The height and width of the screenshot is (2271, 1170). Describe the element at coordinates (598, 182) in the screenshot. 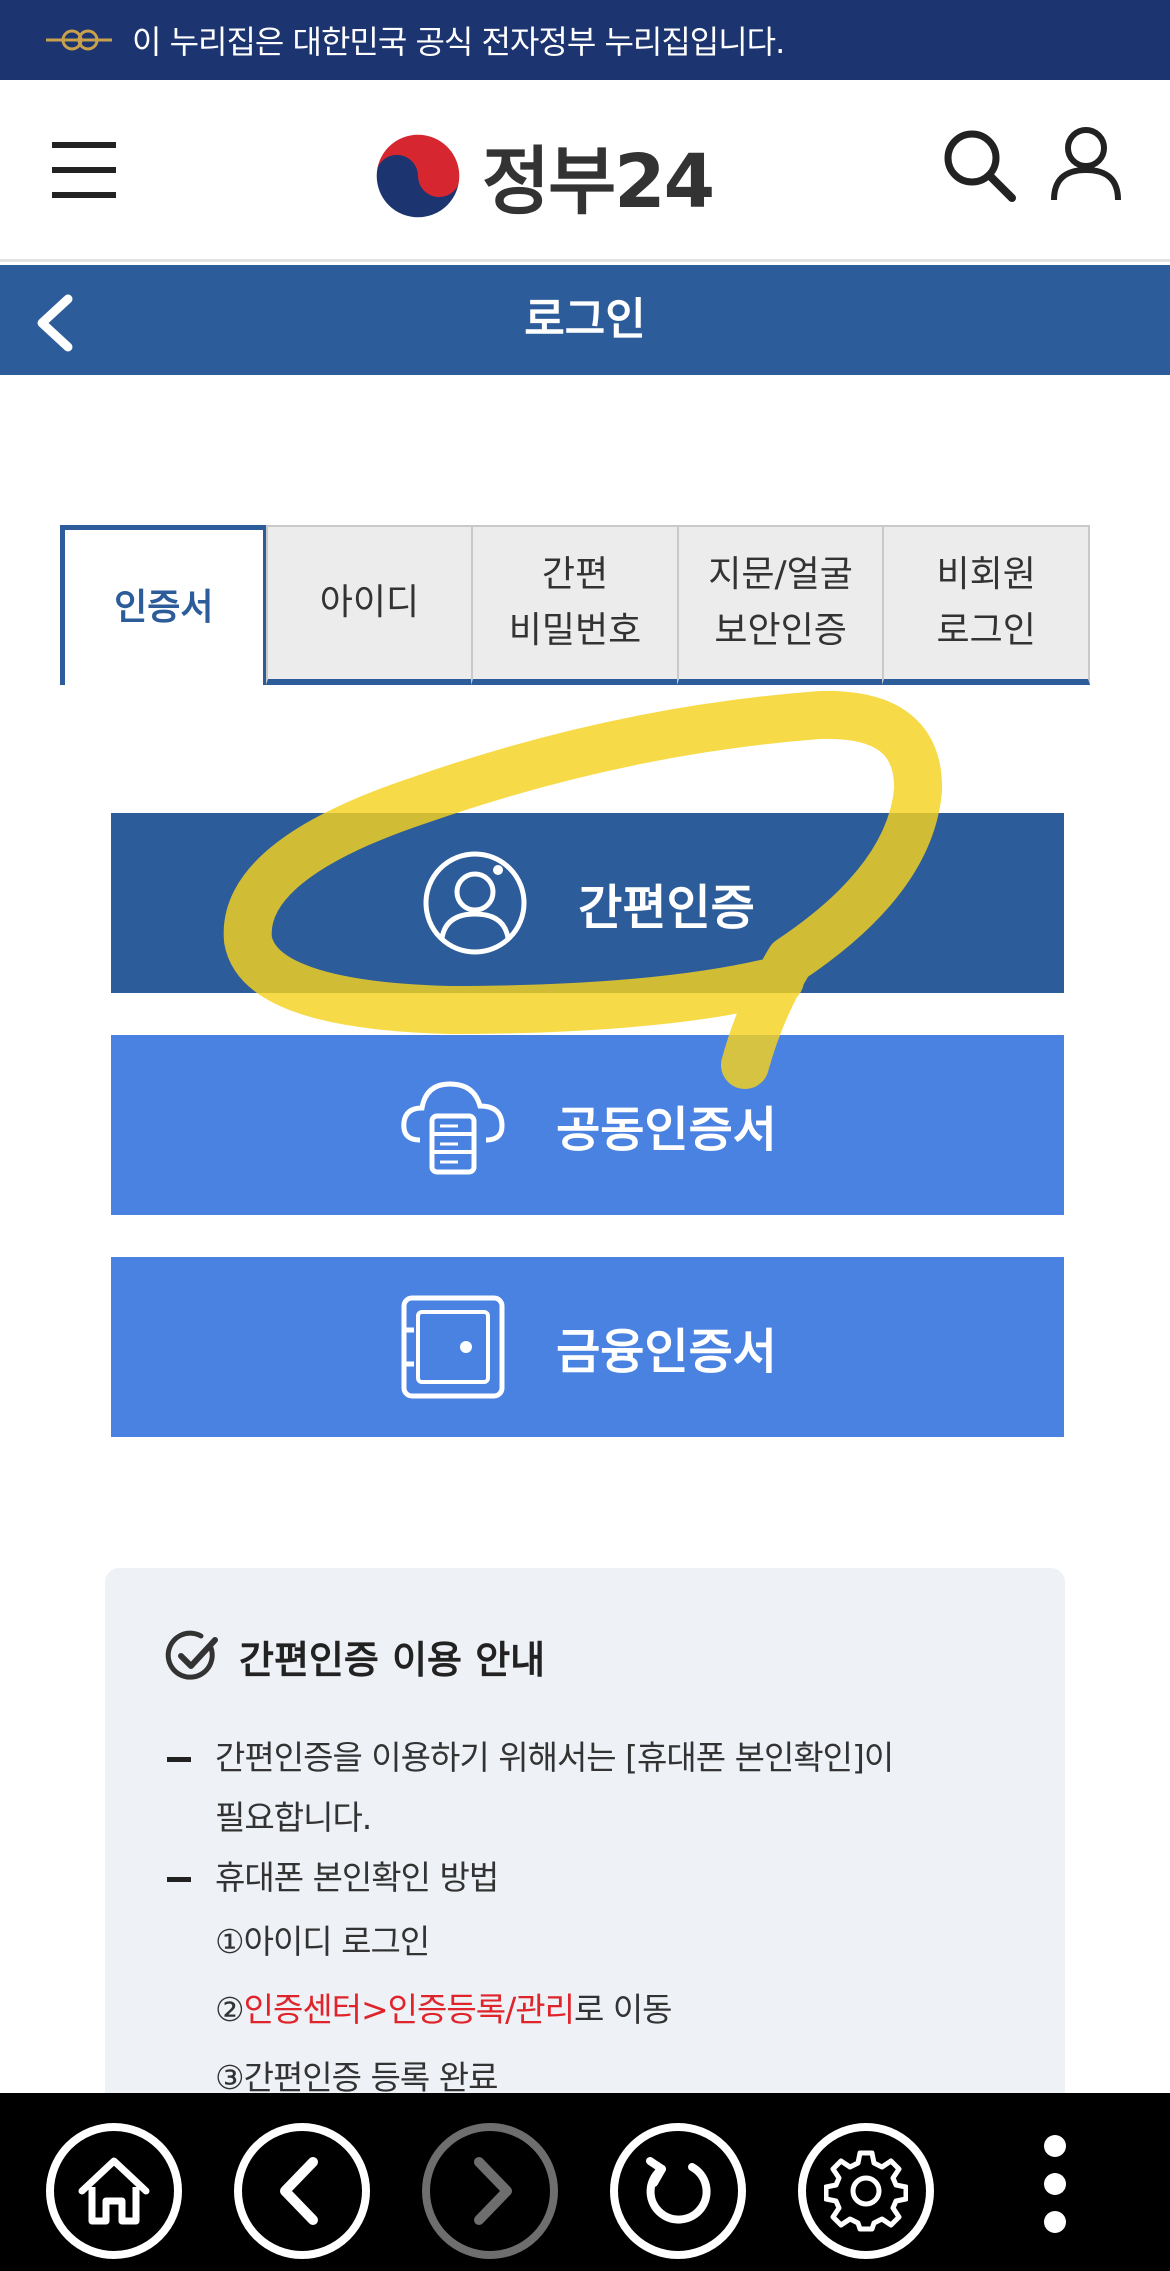

I see `logo-text: 정부24` at that location.